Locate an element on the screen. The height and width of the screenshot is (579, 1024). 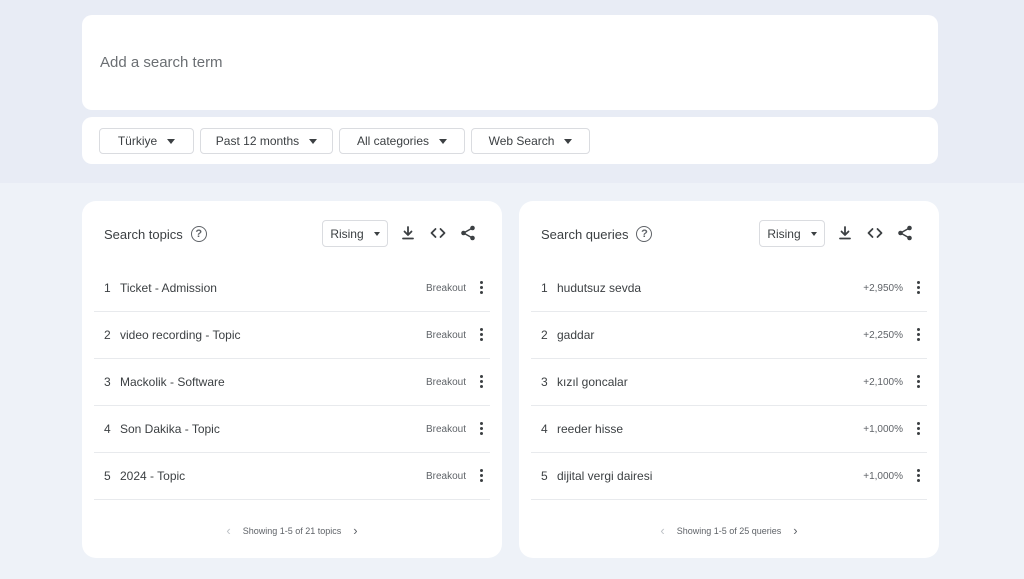
list-item: 5 dijital vergi dairesi +1,000% is located at coordinates (729, 476).